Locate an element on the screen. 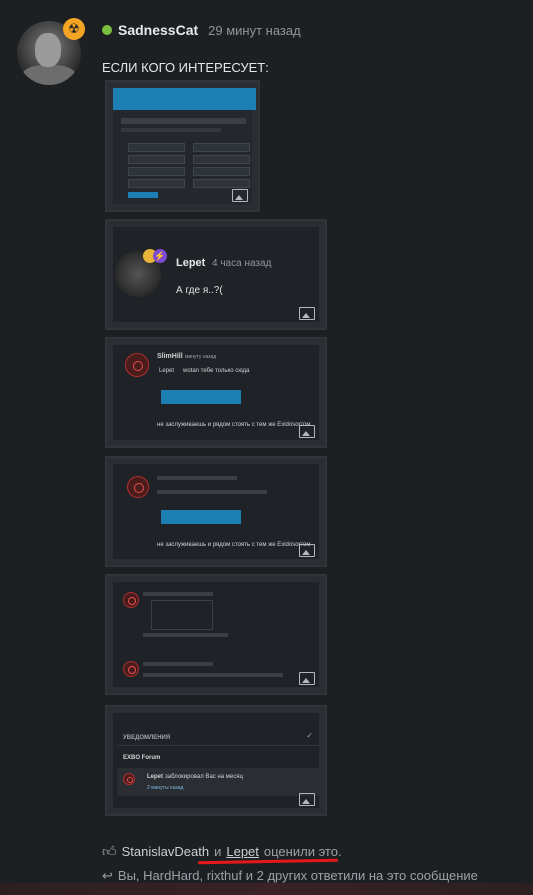 This screenshot has height=895, width=533. likes-conj: и is located at coordinates (218, 851).